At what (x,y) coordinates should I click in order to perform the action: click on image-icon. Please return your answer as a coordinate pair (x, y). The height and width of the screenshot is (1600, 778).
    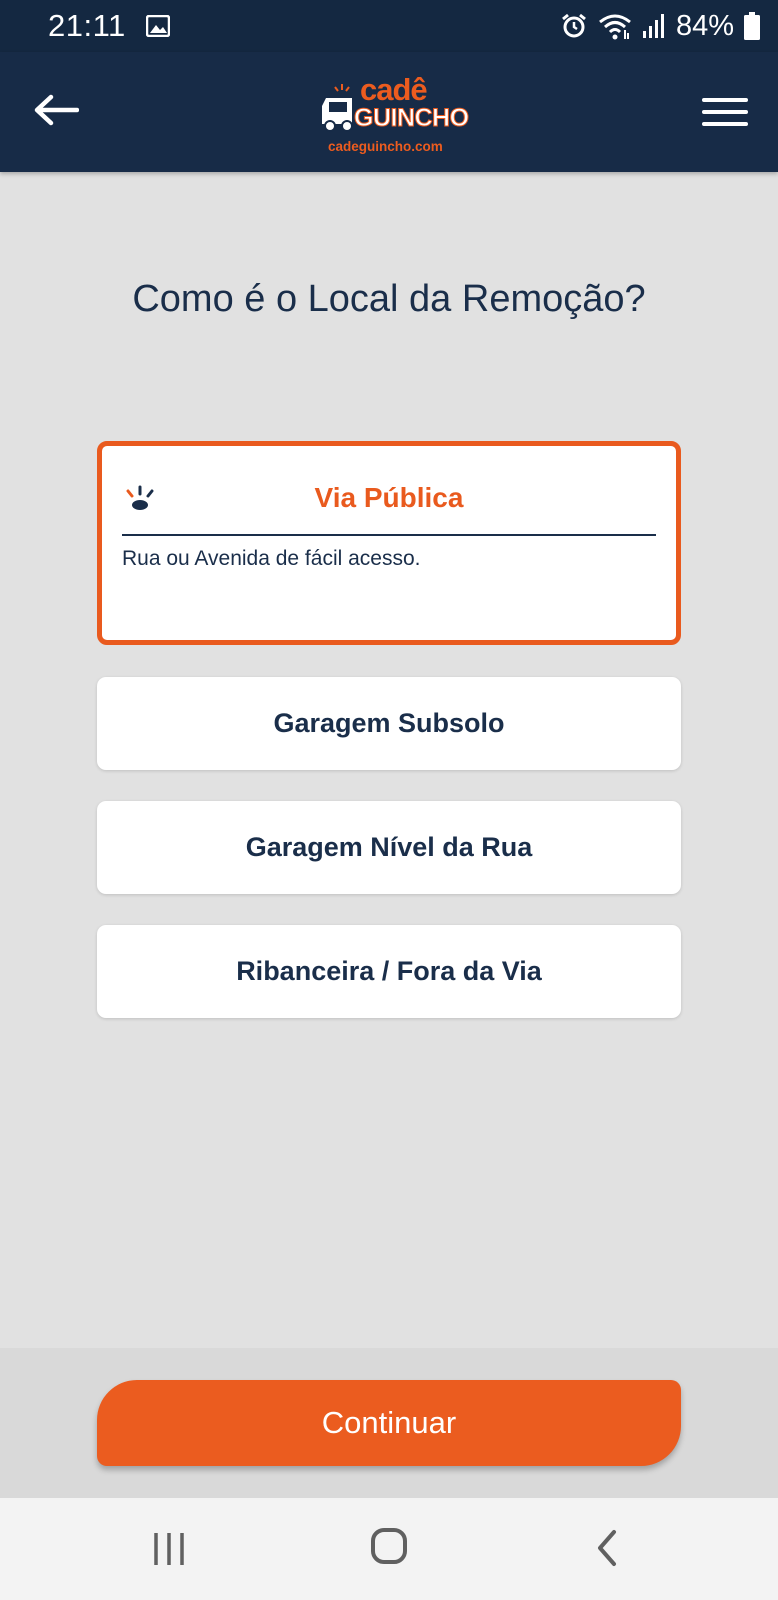
    Looking at the image, I should click on (157, 26).